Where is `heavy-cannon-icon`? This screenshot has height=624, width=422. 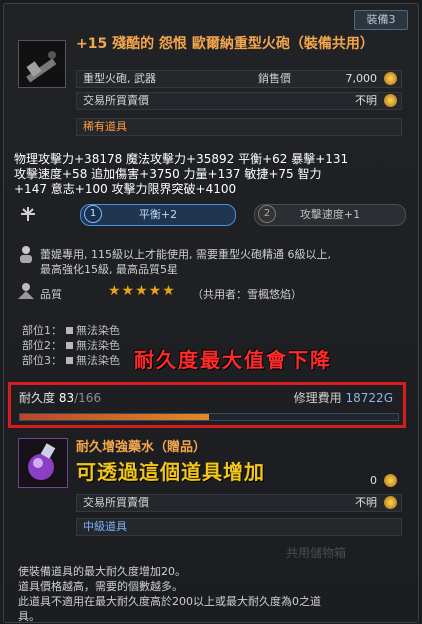
heavy-cannon-icon is located at coordinates (42, 64).